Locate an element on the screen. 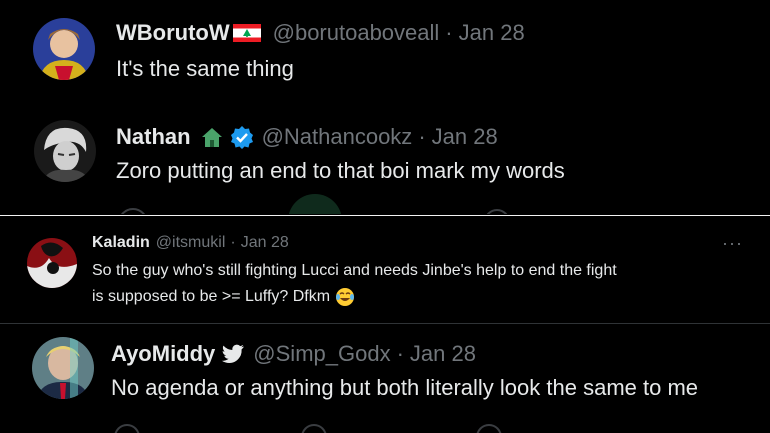  tweet-text: is supposed to be >= Luffy? Dfkm is located at coordinates (211, 296).